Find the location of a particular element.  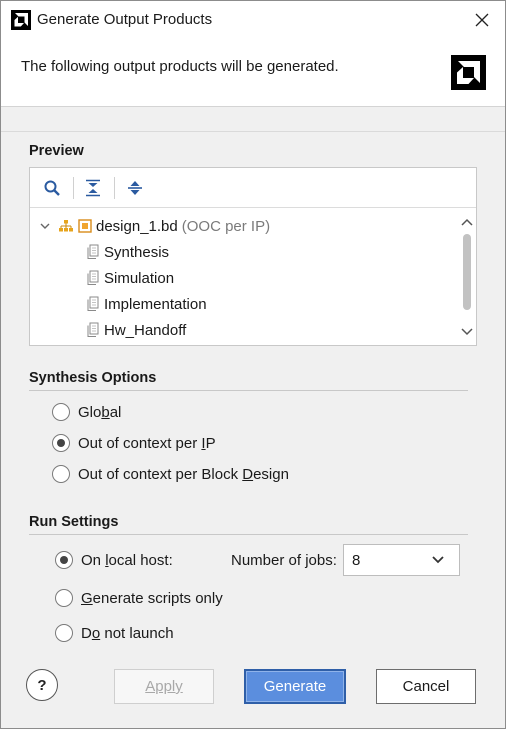

tree-row-simulation: Simulation is located at coordinates (130, 278).